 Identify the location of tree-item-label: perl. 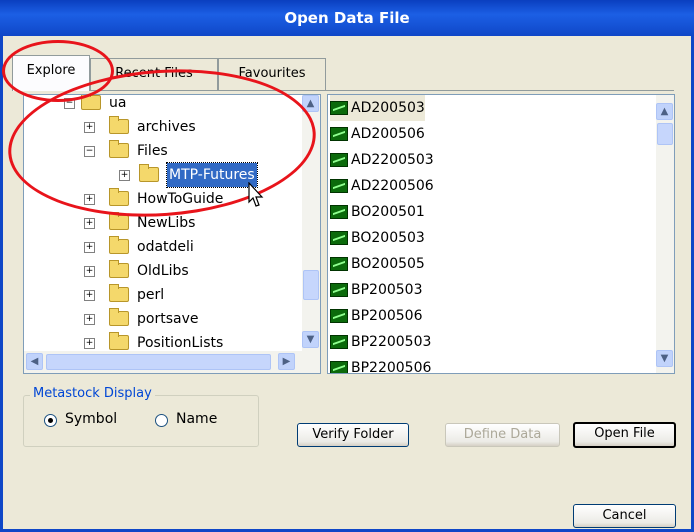
(151, 295).